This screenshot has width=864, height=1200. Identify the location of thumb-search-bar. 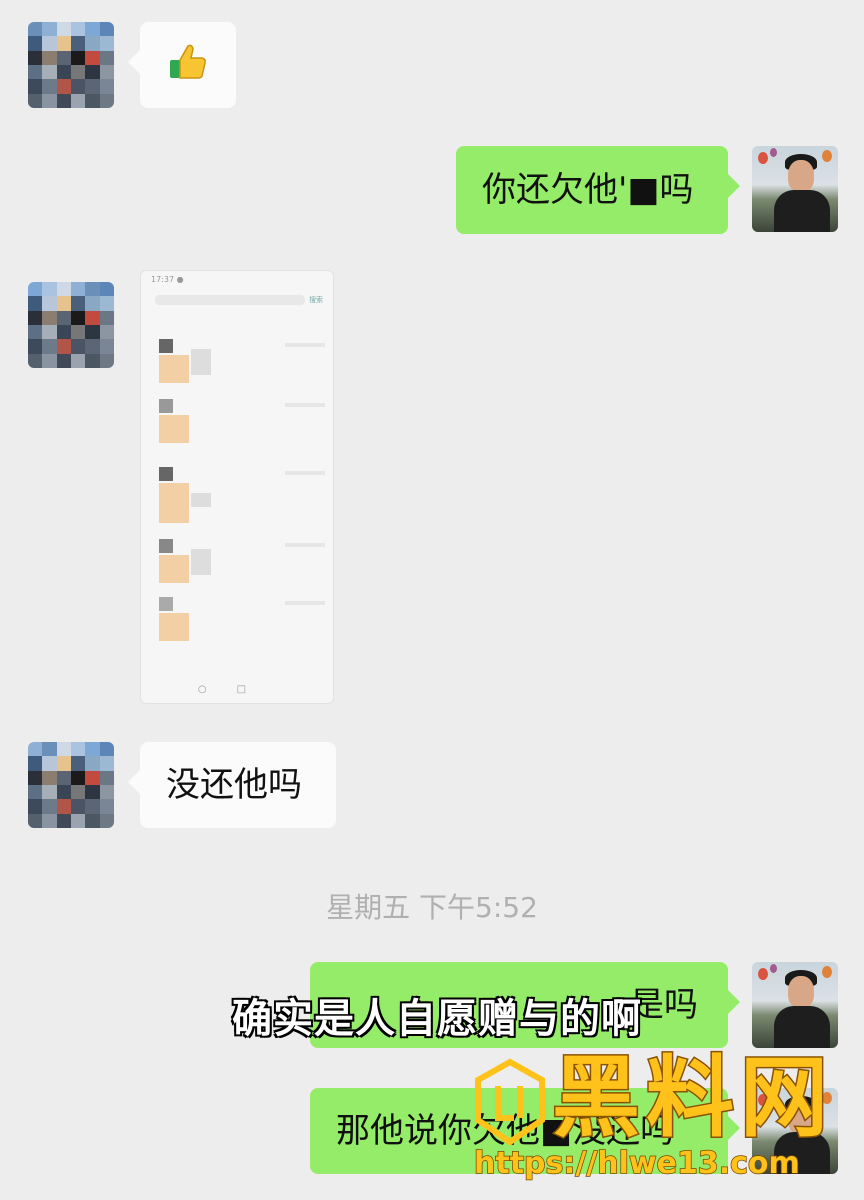
(230, 300).